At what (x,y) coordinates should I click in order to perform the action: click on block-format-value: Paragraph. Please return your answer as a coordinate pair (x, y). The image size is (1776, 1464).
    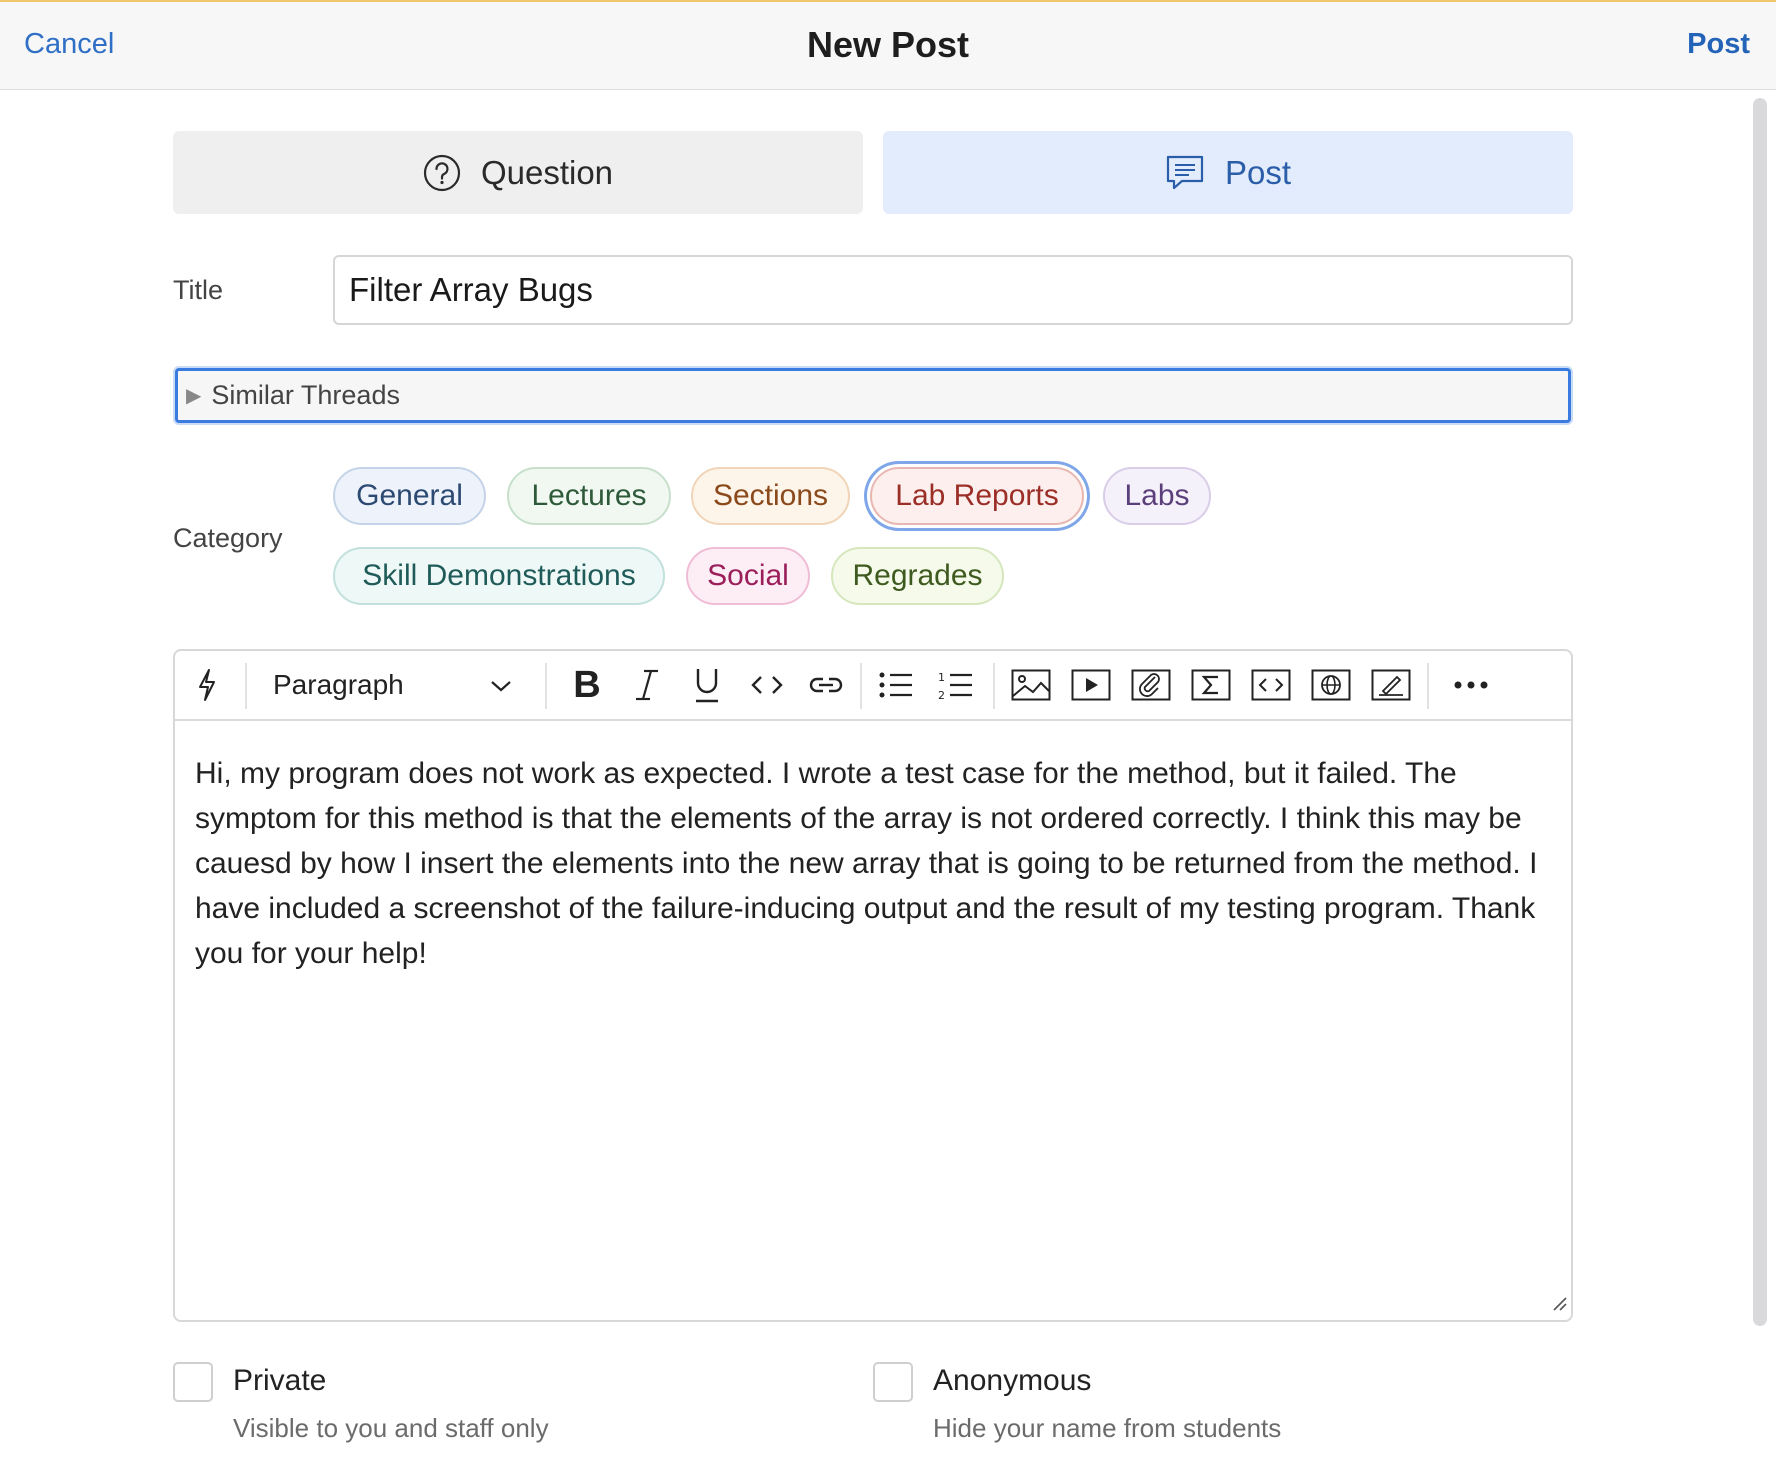
    Looking at the image, I should click on (338, 684).